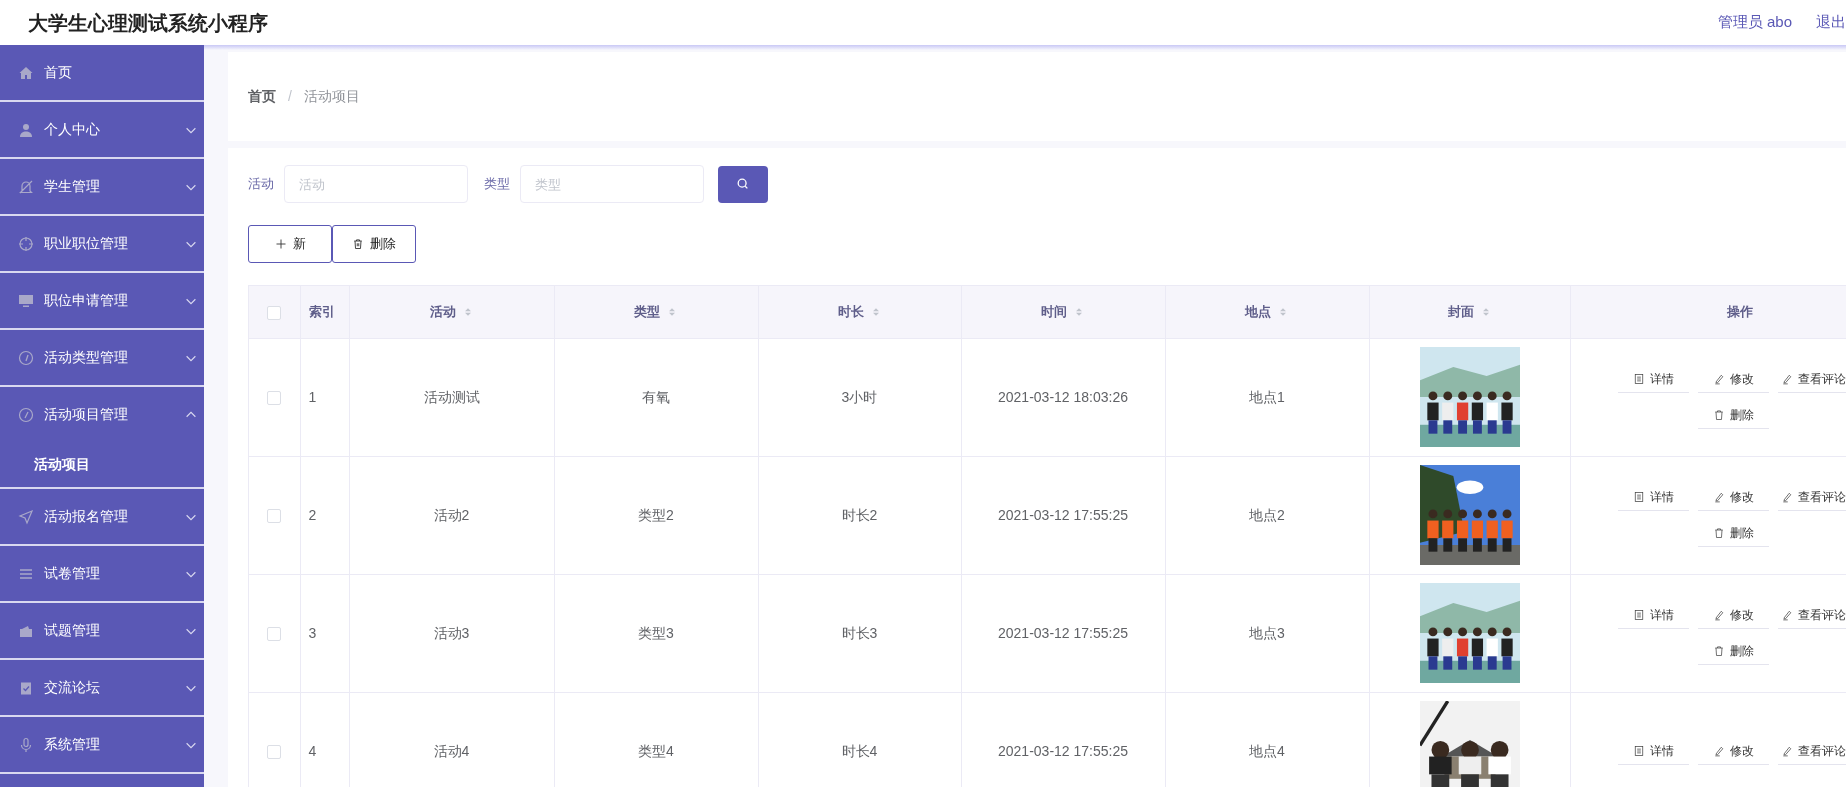 The image size is (1846, 787). What do you see at coordinates (312, 396) in the screenshot?
I see `table-cell: 1` at bounding box center [312, 396].